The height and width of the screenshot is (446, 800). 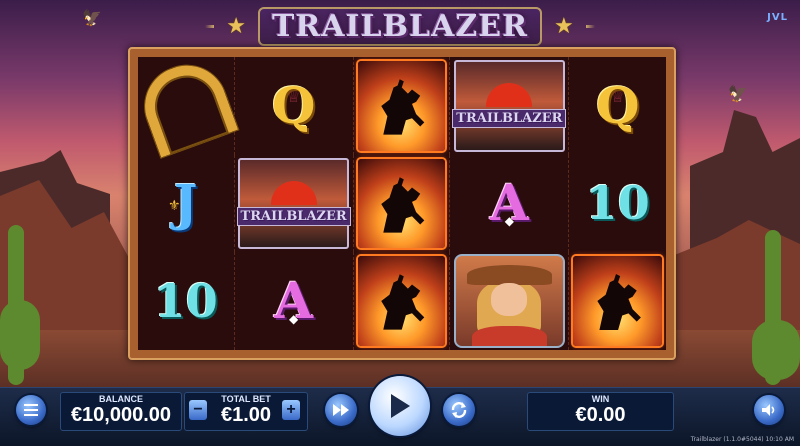 What do you see at coordinates (174, 204) in the screenshot?
I see `fleur-de-lis-icon: ⚜` at bounding box center [174, 204].